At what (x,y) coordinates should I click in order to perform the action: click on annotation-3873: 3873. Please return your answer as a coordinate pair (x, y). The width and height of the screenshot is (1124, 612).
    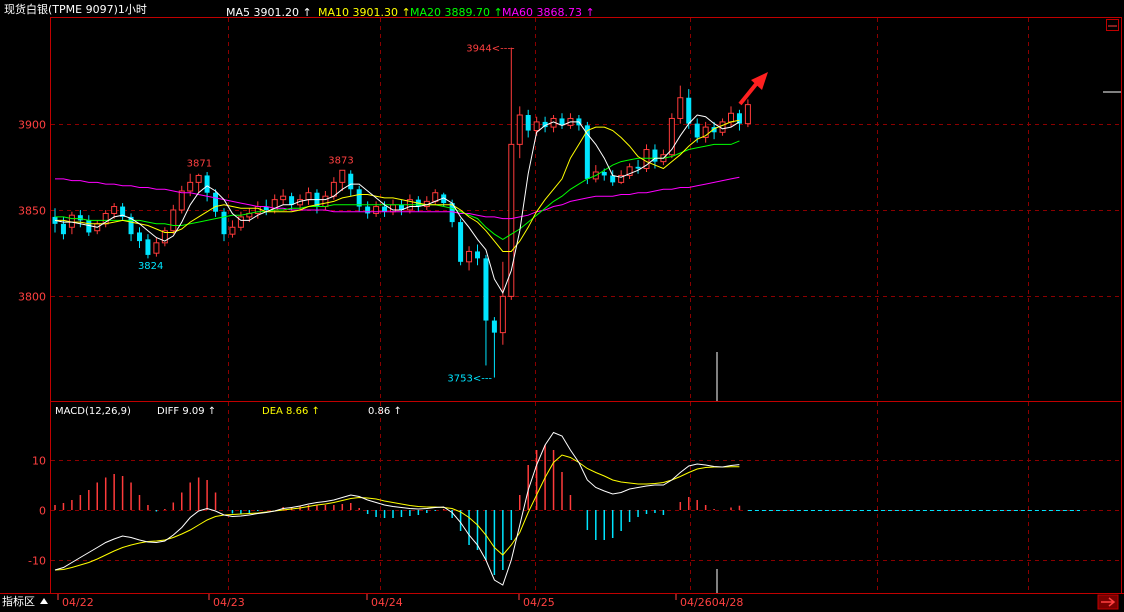
    Looking at the image, I should click on (340, 160).